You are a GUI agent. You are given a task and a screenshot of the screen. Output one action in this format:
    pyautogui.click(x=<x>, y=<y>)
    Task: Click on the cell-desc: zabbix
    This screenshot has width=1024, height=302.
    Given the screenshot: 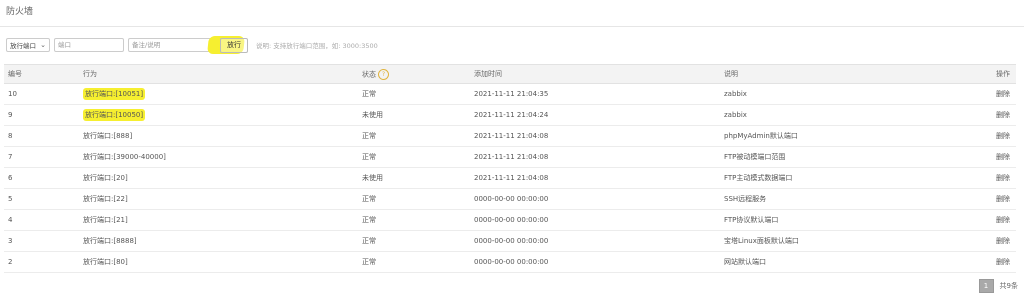 What is the action you would take?
    pyautogui.click(x=845, y=94)
    